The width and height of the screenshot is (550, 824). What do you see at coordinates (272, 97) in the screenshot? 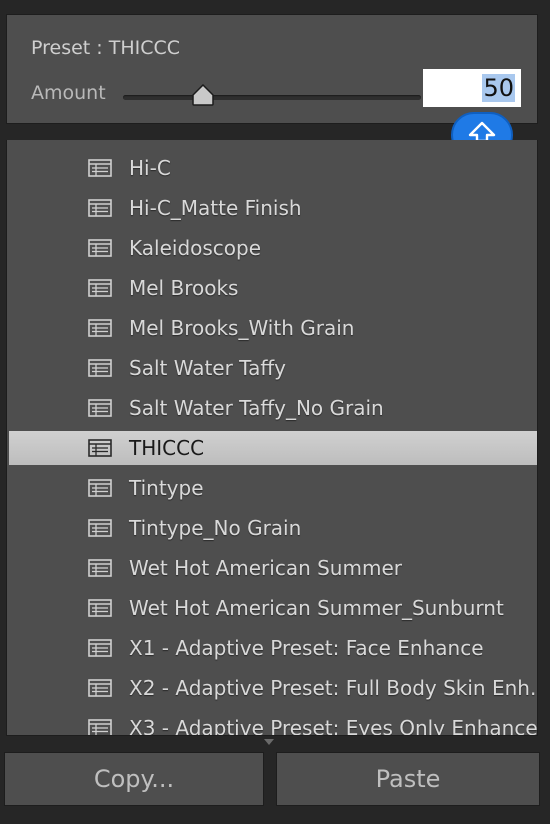
I see `amount-slider-track` at bounding box center [272, 97].